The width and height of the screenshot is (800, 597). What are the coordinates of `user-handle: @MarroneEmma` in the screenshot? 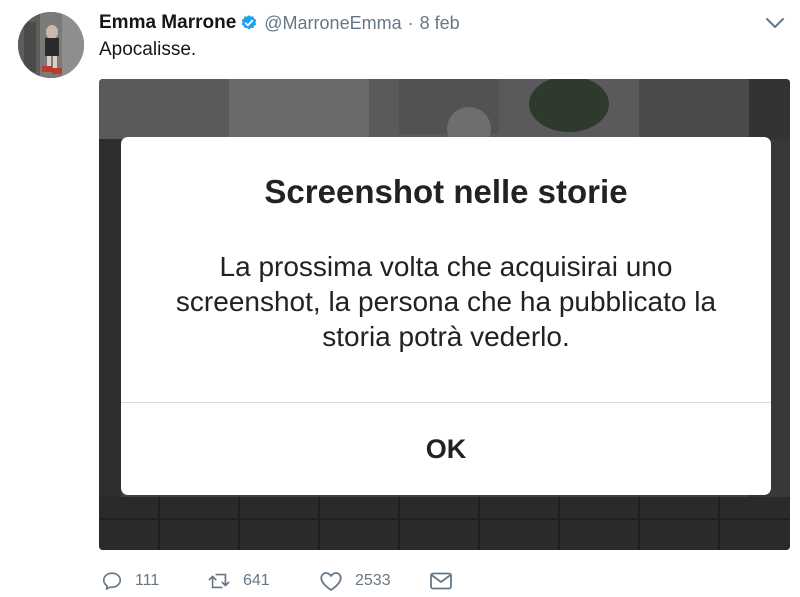 It's located at (332, 23).